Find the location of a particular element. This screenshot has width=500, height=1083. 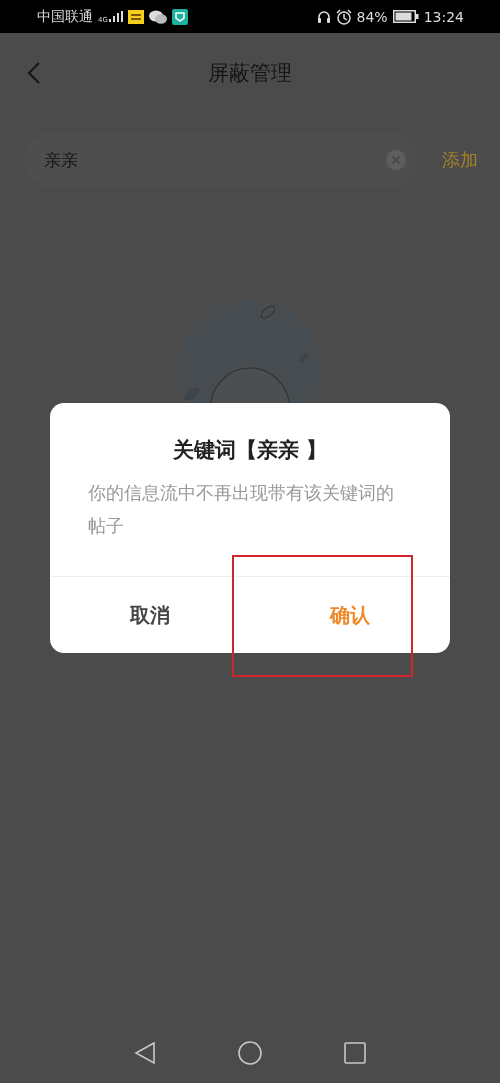

cancel-button: 取消 is located at coordinates (150, 615).